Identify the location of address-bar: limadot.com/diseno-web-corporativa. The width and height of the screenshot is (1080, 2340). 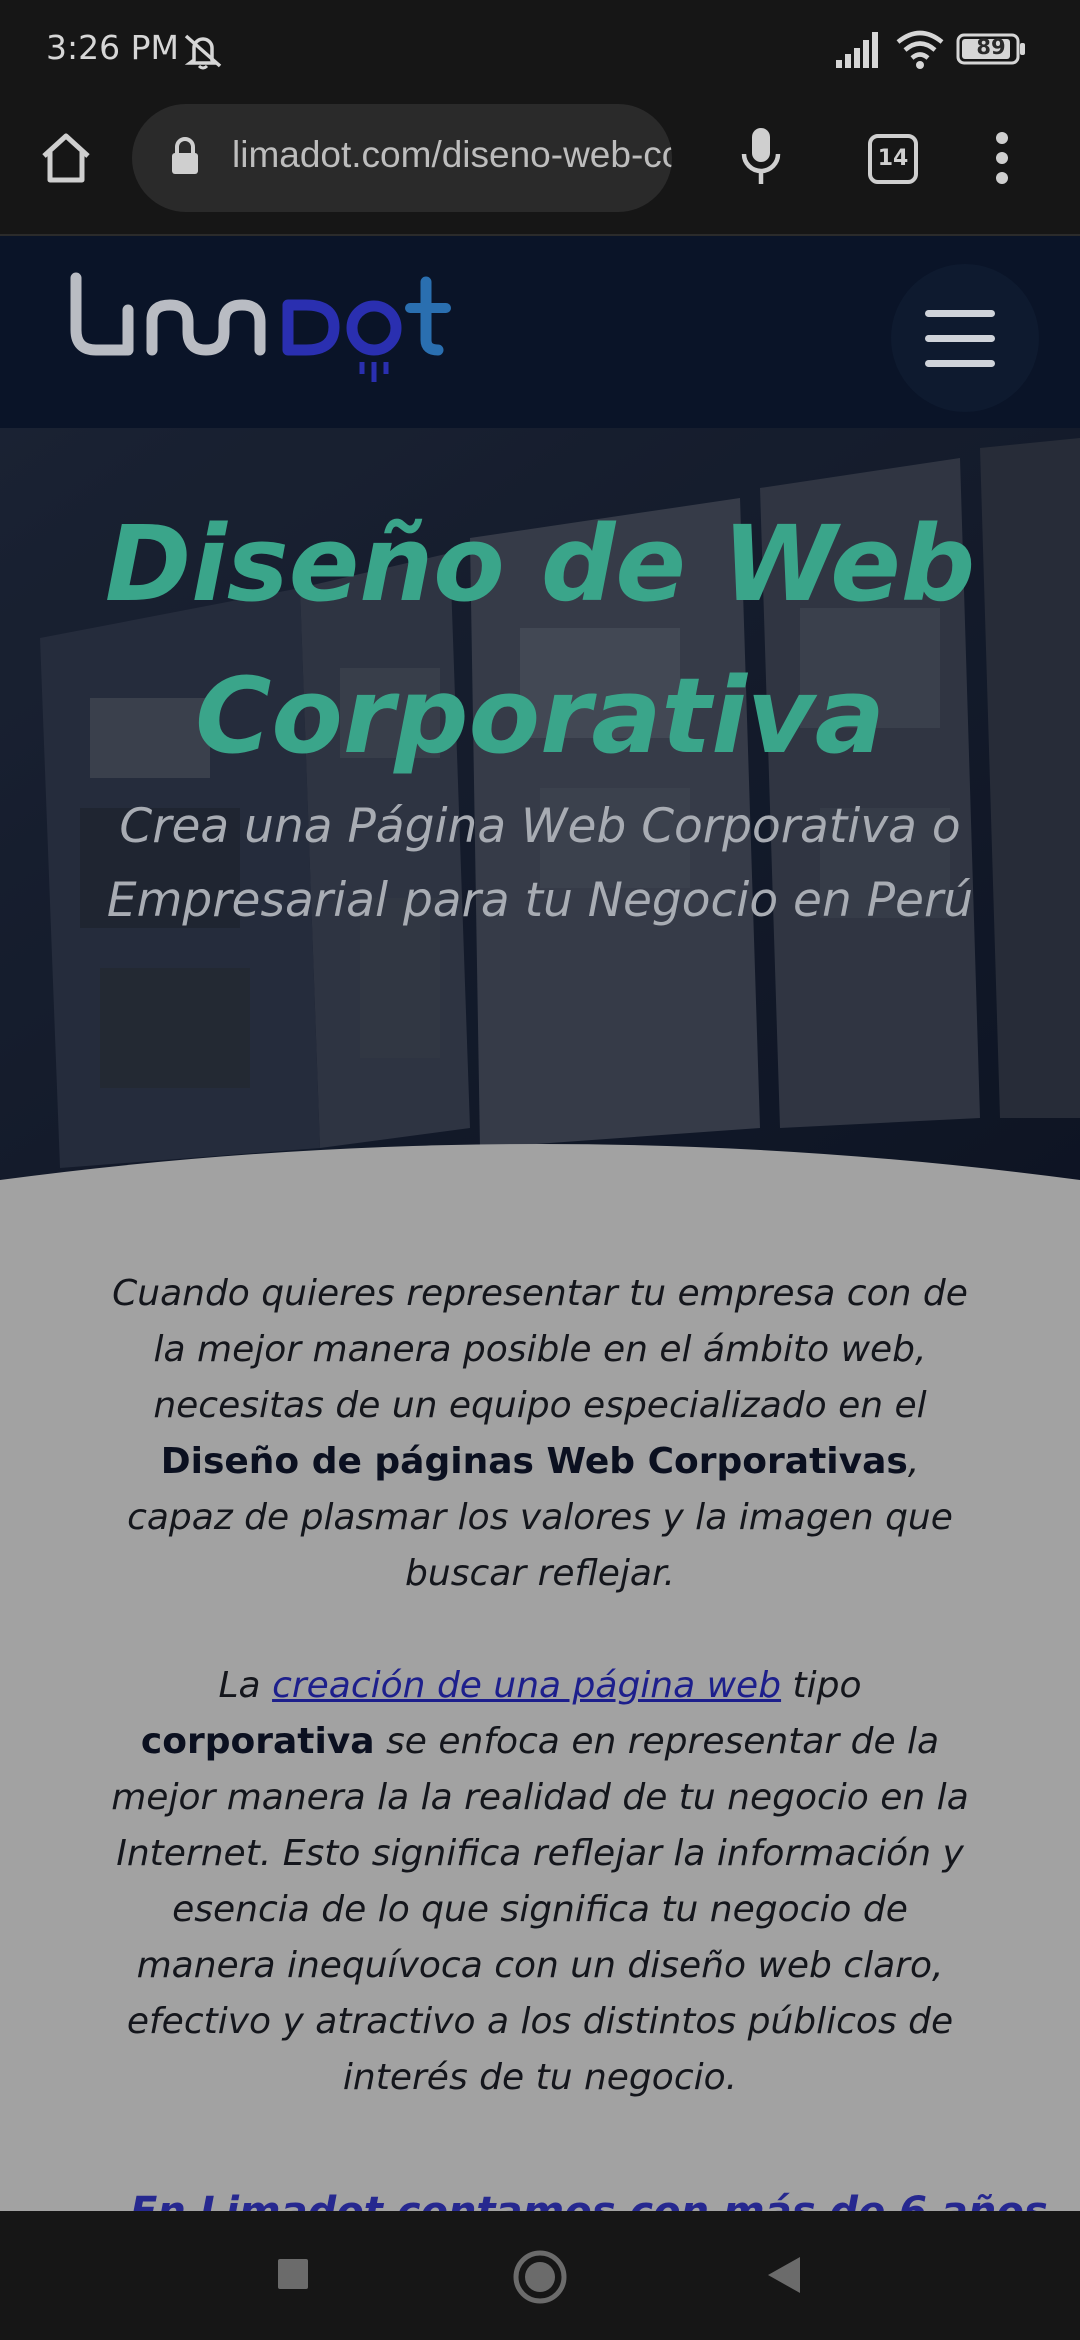
(402, 158).